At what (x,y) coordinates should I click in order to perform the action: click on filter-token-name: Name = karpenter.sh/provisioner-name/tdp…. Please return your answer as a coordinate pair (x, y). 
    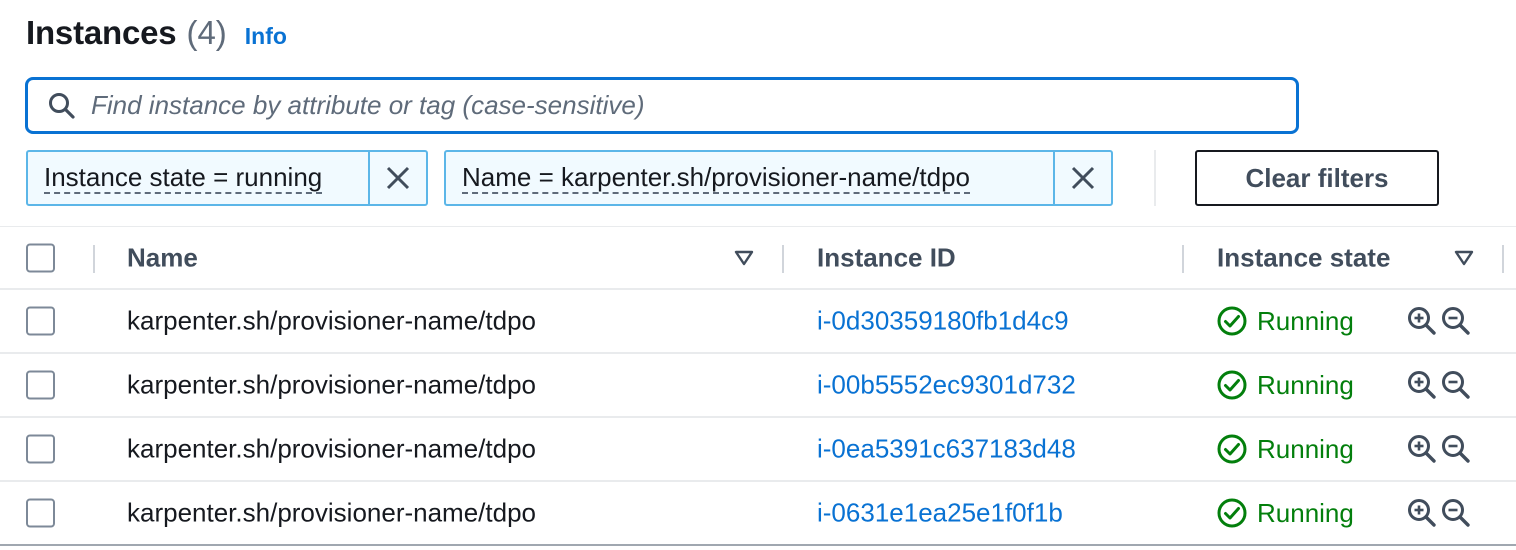
    Looking at the image, I should click on (778, 178).